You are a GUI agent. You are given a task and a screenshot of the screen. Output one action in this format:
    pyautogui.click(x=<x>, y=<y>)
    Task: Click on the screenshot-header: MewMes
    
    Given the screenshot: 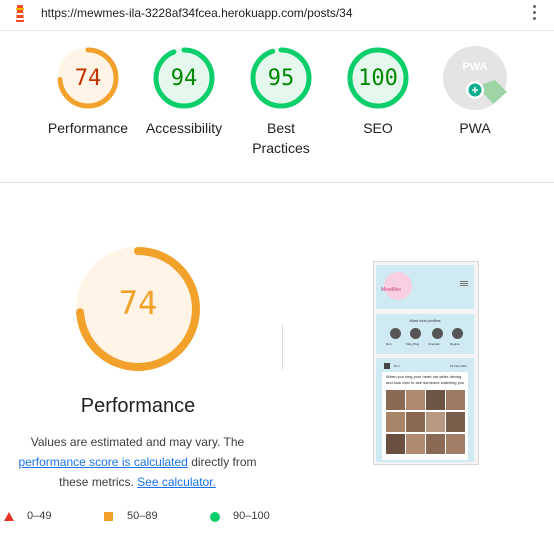 What is the action you would take?
    pyautogui.click(x=425, y=287)
    